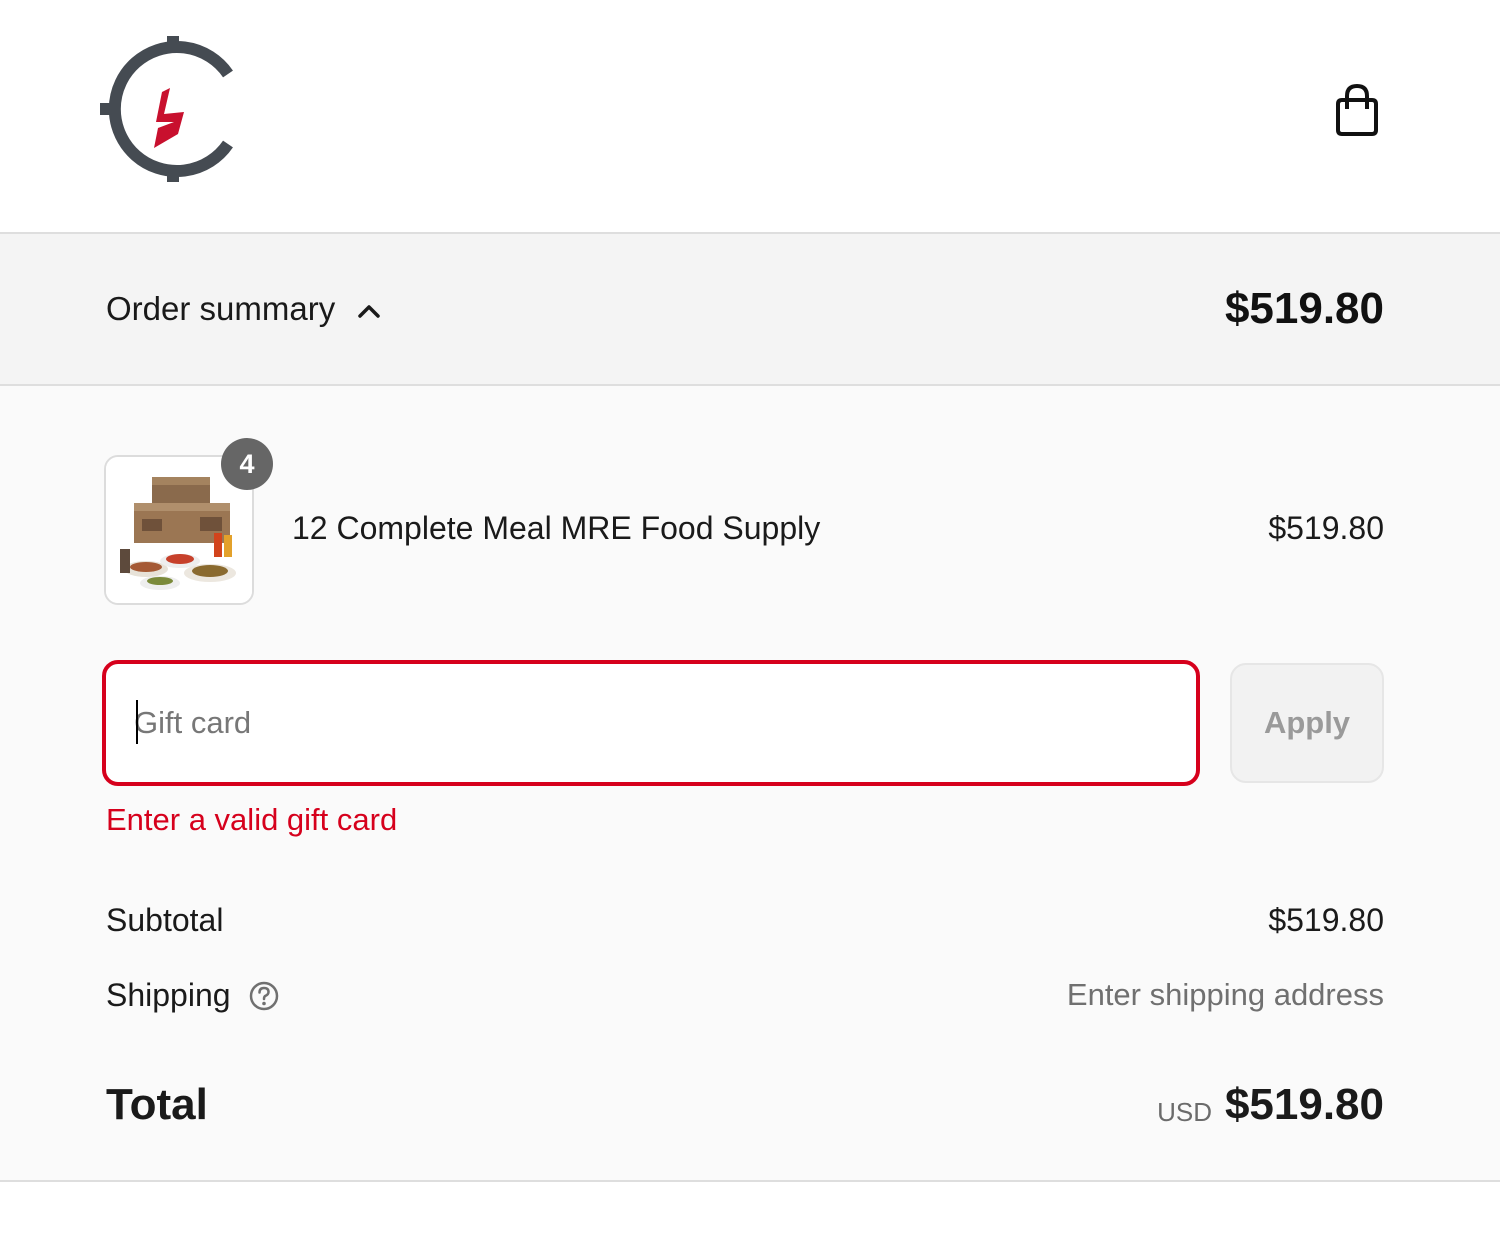  Describe the element at coordinates (1326, 528) in the screenshot. I see `product-price: $519.80` at that location.